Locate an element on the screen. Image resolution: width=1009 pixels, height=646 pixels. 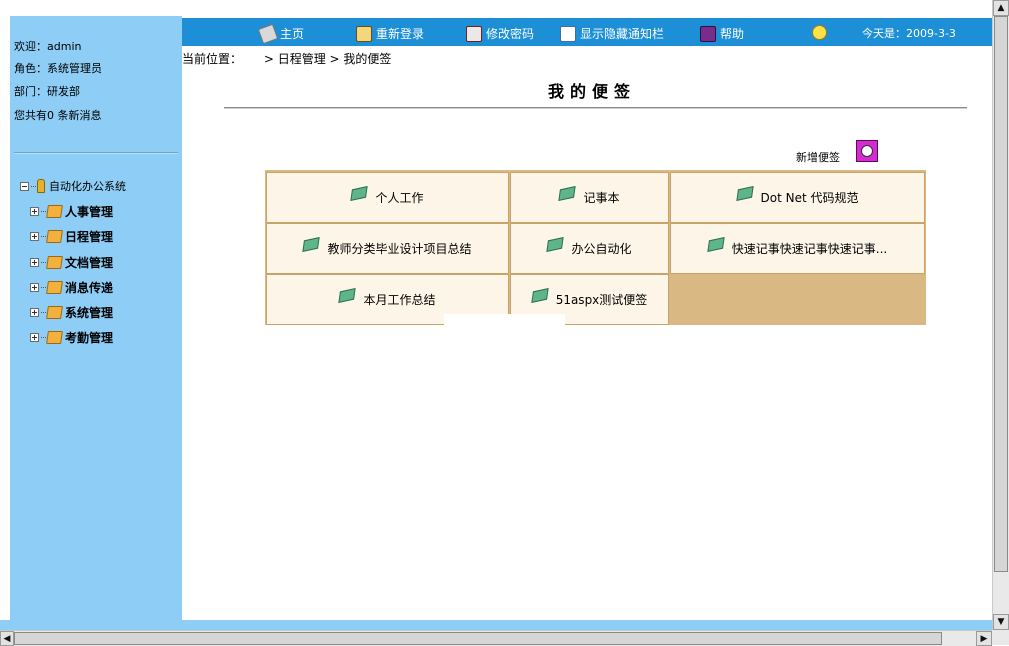
sidebar-divider is located at coordinates (96, 153).